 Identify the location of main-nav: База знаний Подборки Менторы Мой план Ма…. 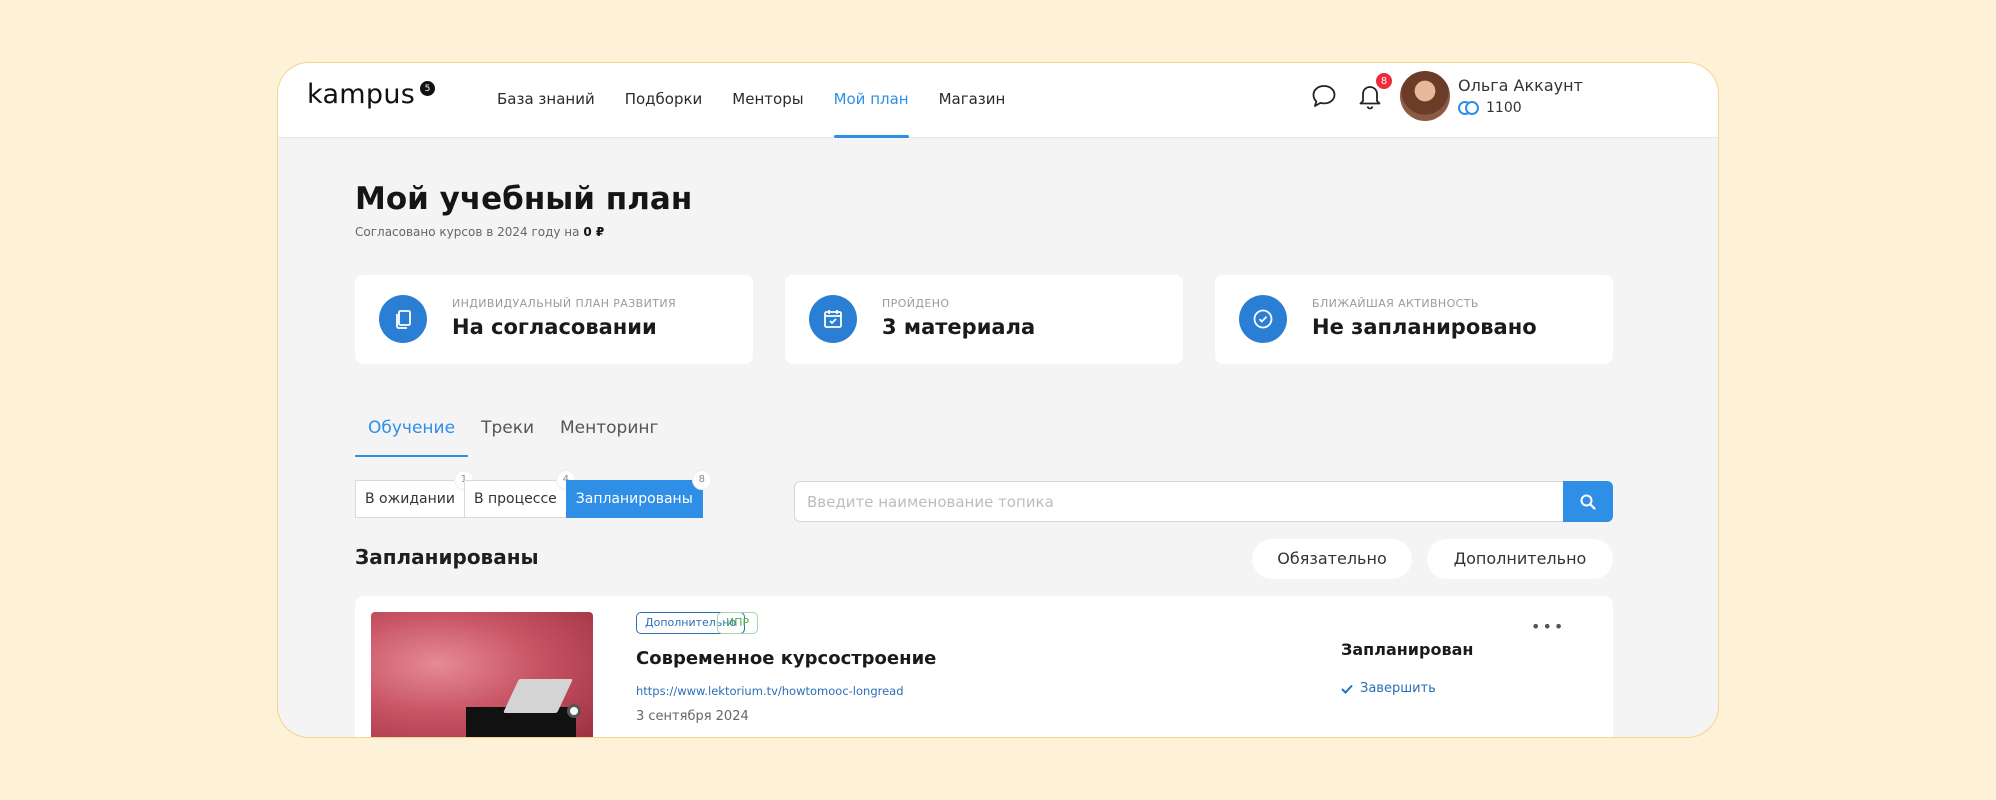
(751, 100).